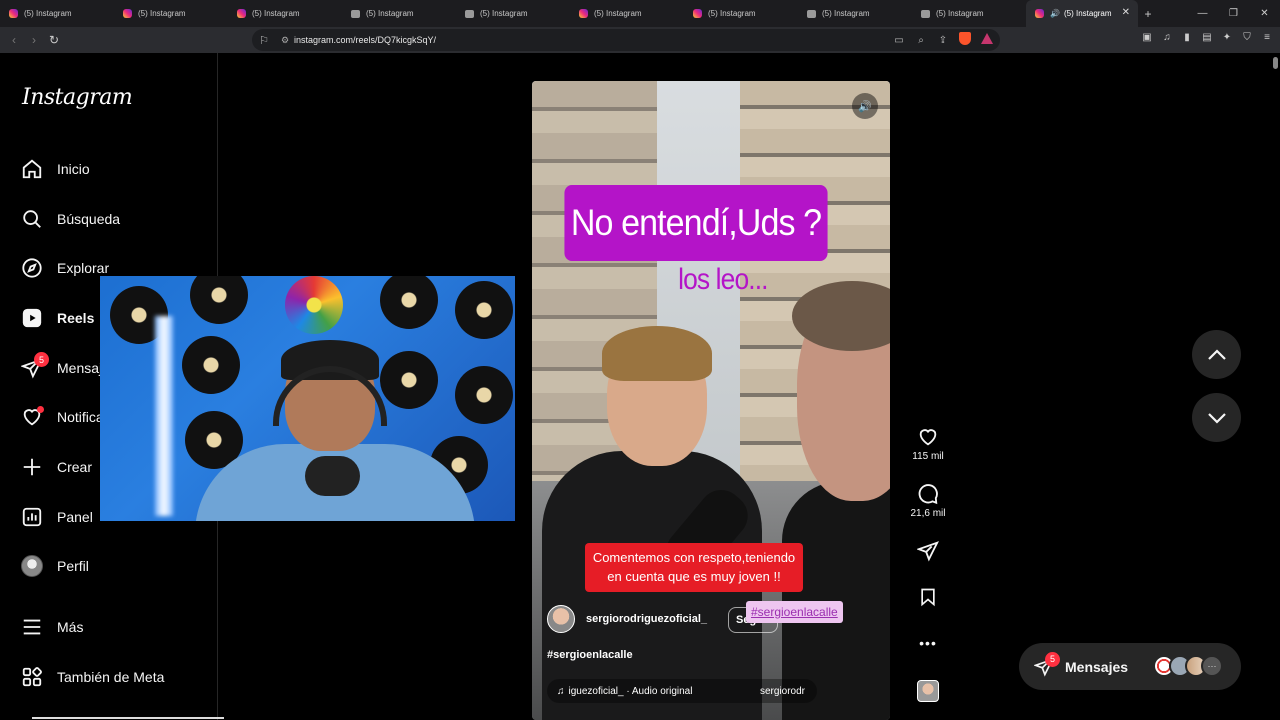 Image resolution: width=1280 pixels, height=720 pixels. I want to click on forward-icon: ›, so click(34, 40).